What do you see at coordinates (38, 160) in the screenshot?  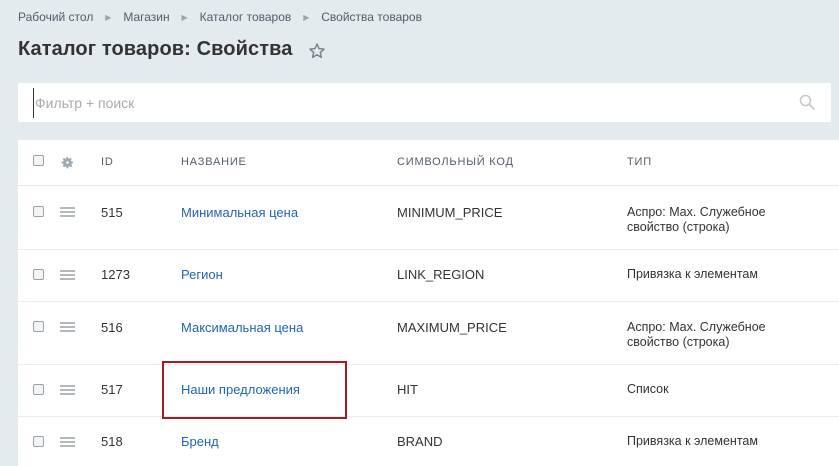 I see `select-all-checkbox` at bounding box center [38, 160].